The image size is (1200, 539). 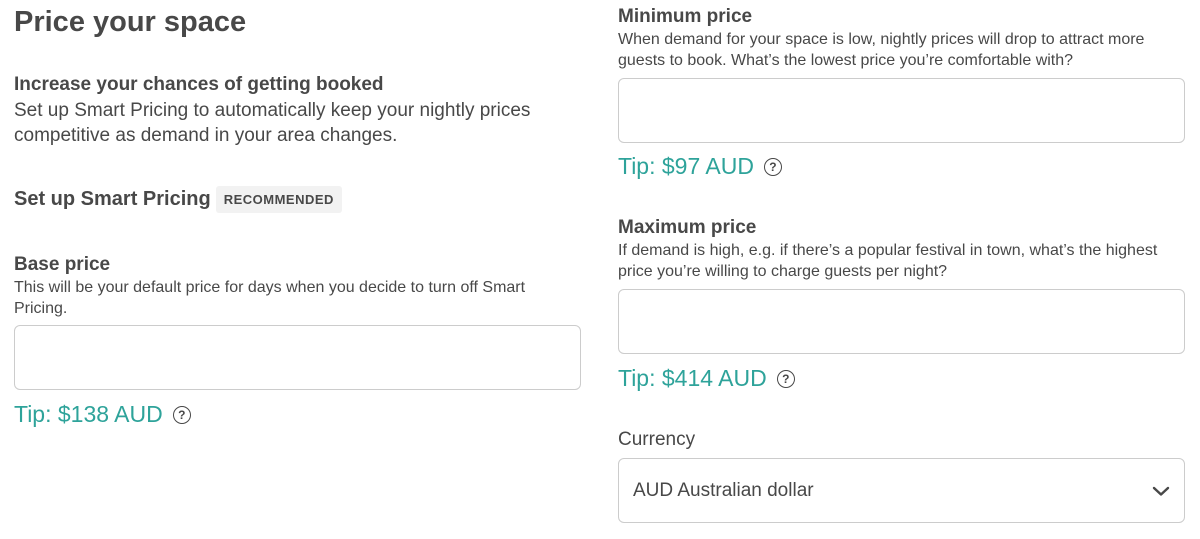 What do you see at coordinates (901, 110) in the screenshot?
I see `minimum-price-input` at bounding box center [901, 110].